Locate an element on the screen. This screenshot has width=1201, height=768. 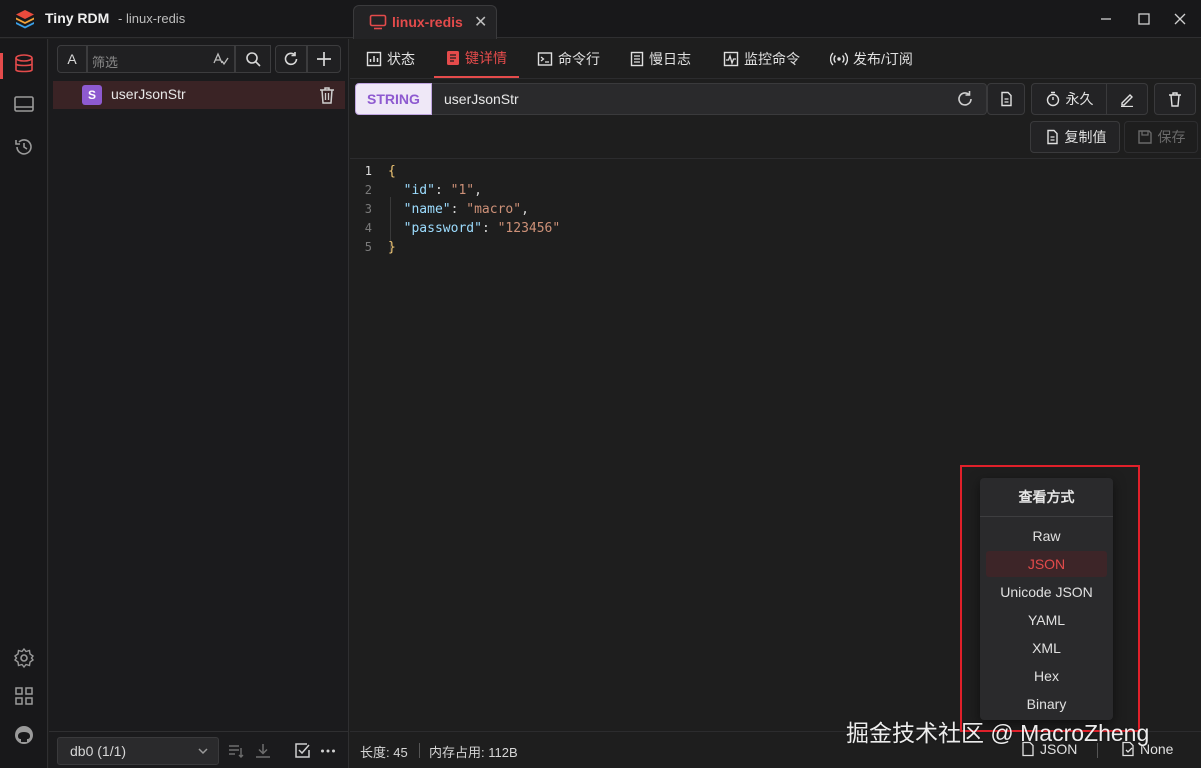
add-key-button is located at coordinates (324, 59).